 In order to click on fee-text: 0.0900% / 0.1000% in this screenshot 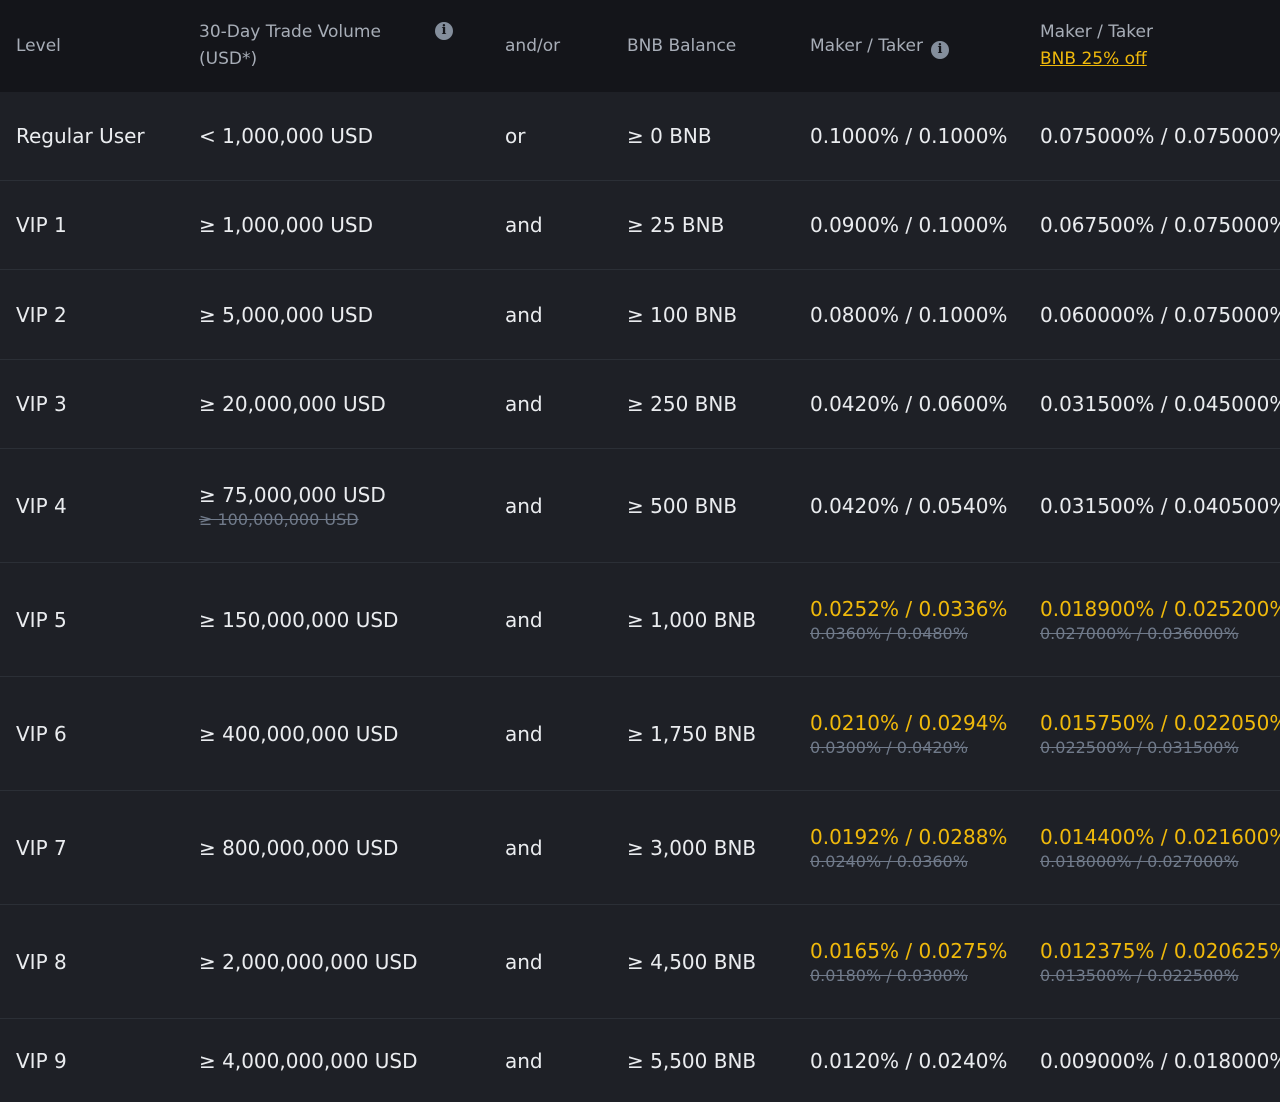, I will do `click(909, 225)`.